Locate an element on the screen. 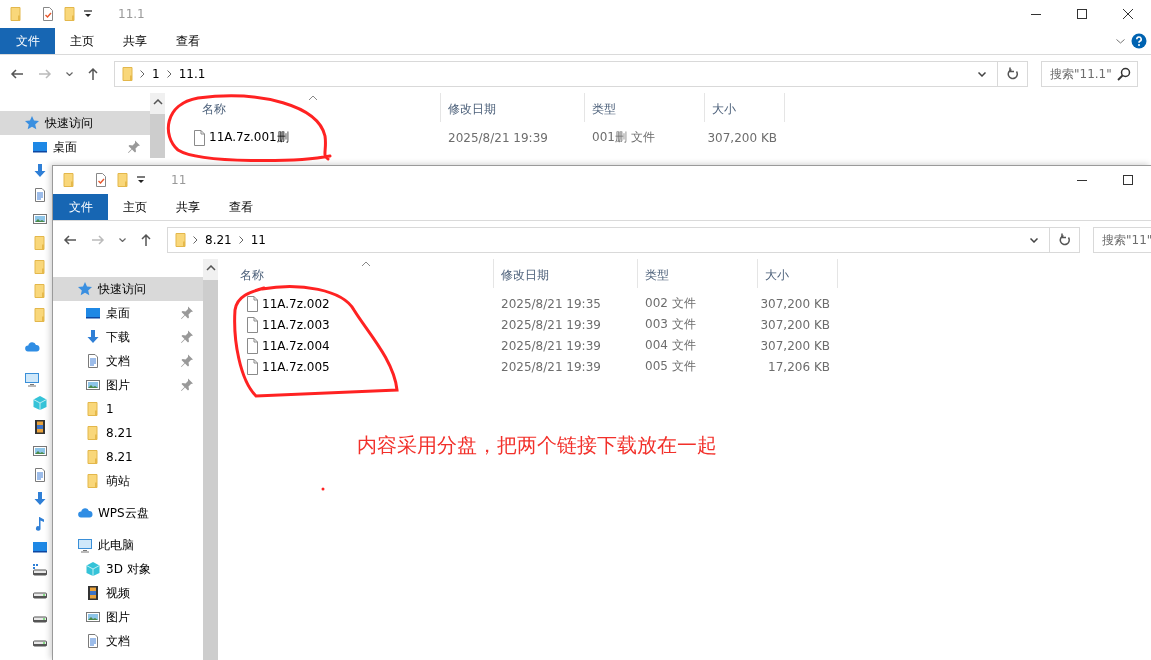  sidebar-item: 萌站 is located at coordinates (128, 481).